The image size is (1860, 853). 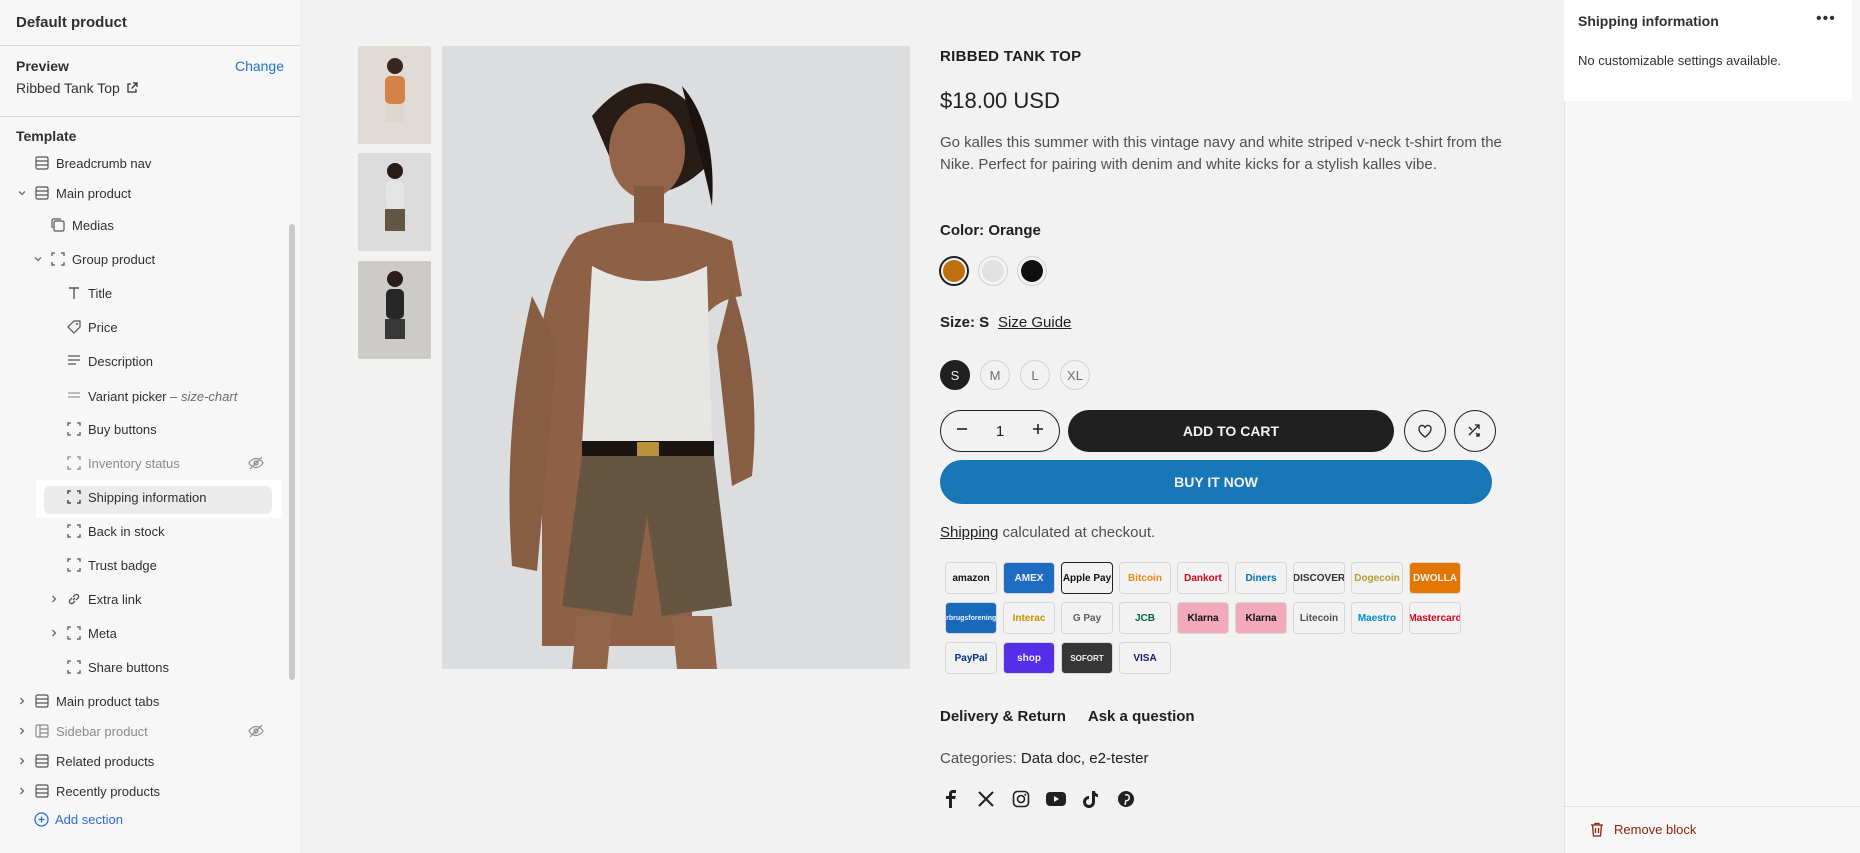 What do you see at coordinates (1003, 716) in the screenshot?
I see `delivery-return-link: Delivery & Return` at bounding box center [1003, 716].